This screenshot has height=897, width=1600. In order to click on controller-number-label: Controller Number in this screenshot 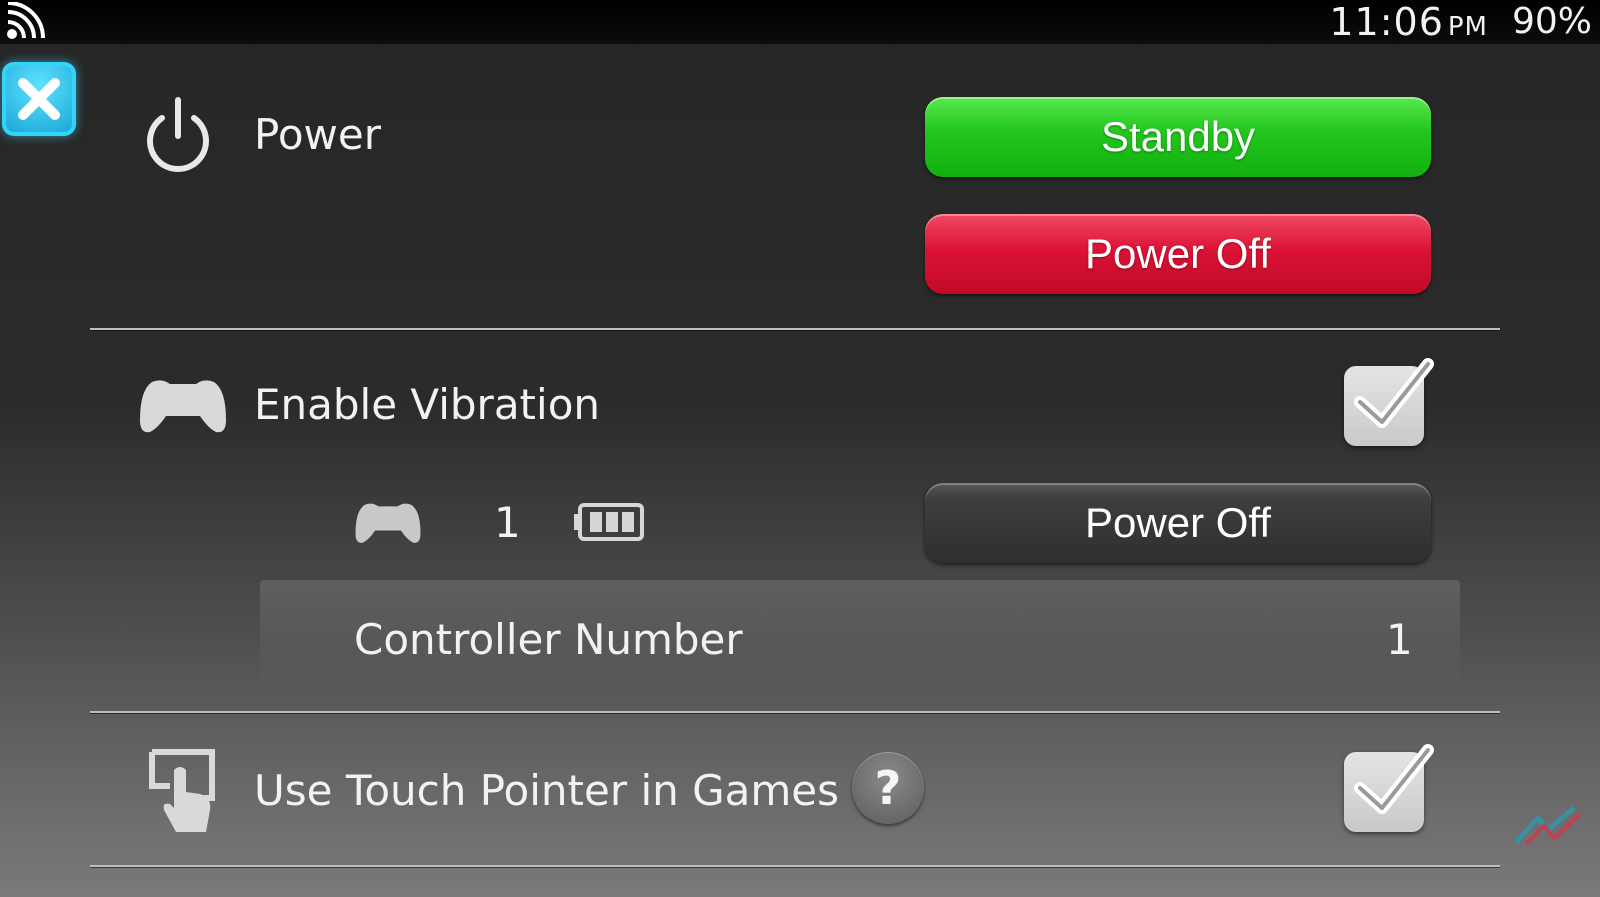, I will do `click(548, 639)`.